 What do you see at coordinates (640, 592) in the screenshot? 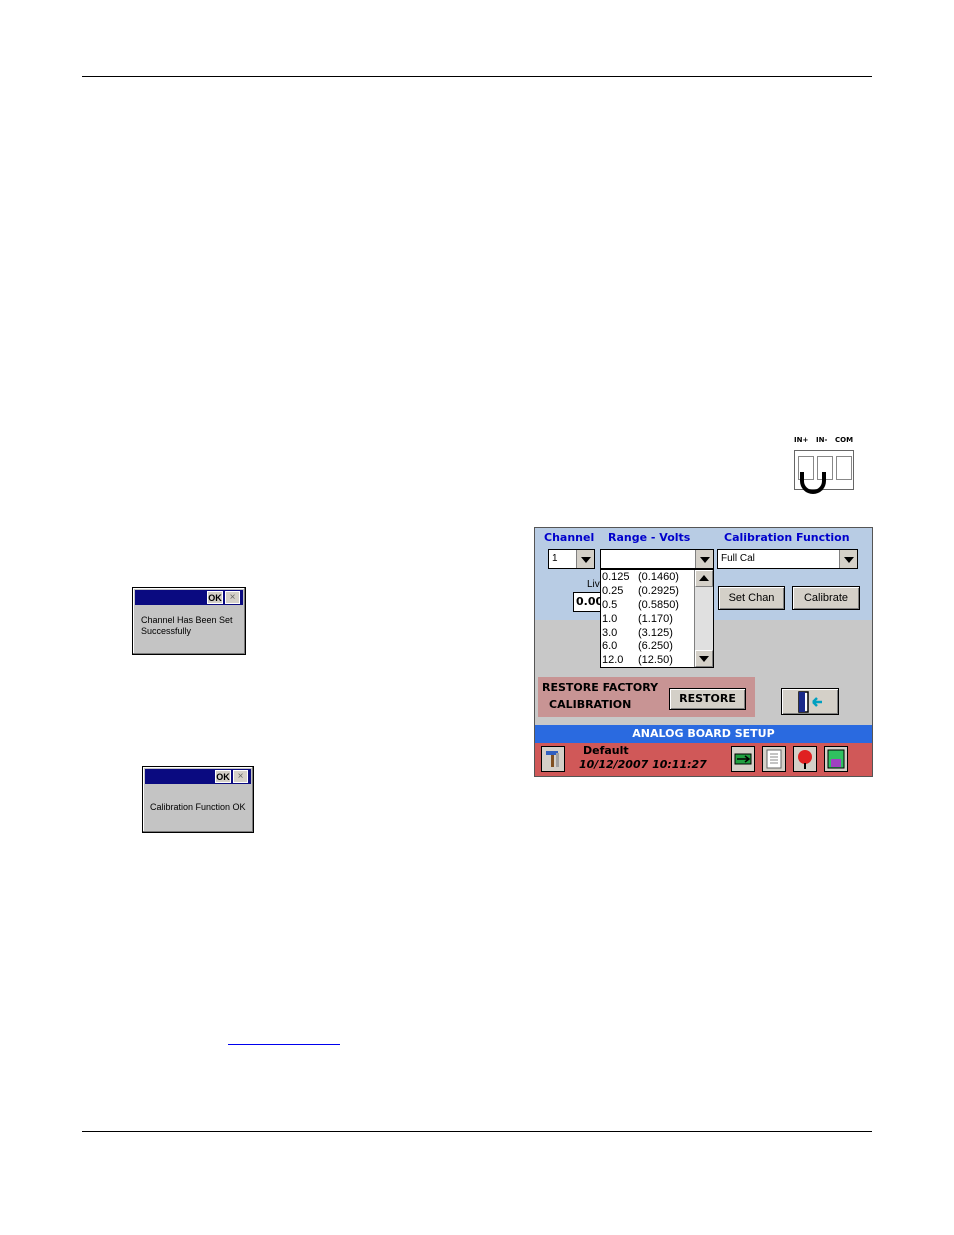
I see `range-option: 0.25 (0.2925)` at bounding box center [640, 592].